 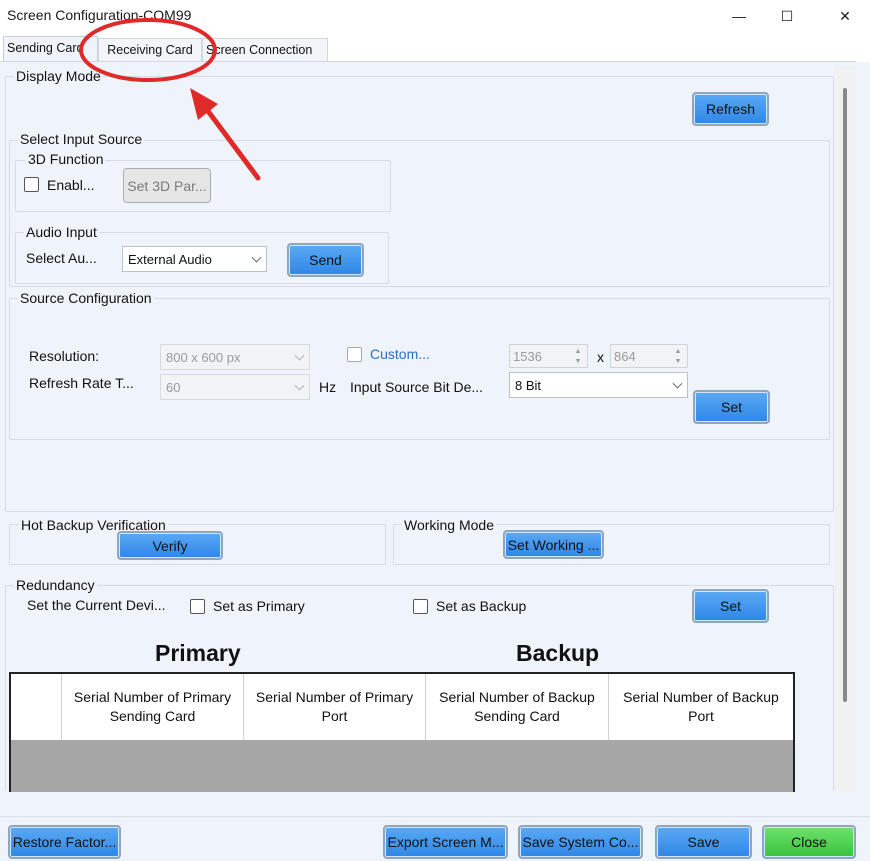 What do you see at coordinates (230, 140) in the screenshot?
I see `annotation-arrow-line` at bounding box center [230, 140].